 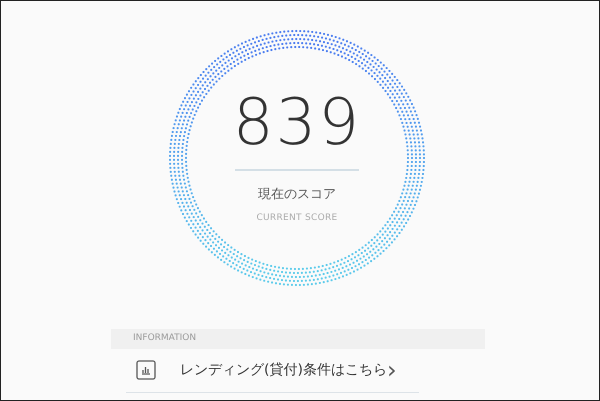 What do you see at coordinates (146, 370) in the screenshot?
I see `bar-chart-icon` at bounding box center [146, 370].